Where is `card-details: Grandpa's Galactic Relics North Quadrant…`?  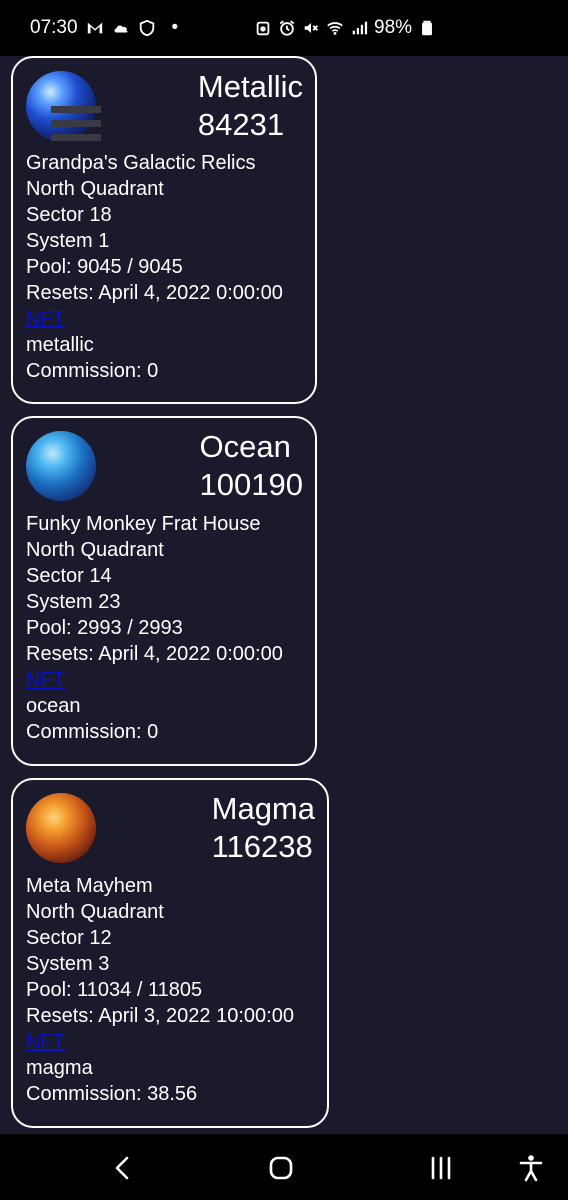 card-details: Grandpa's Galactic Relics North Quadrant… is located at coordinates (154, 267).